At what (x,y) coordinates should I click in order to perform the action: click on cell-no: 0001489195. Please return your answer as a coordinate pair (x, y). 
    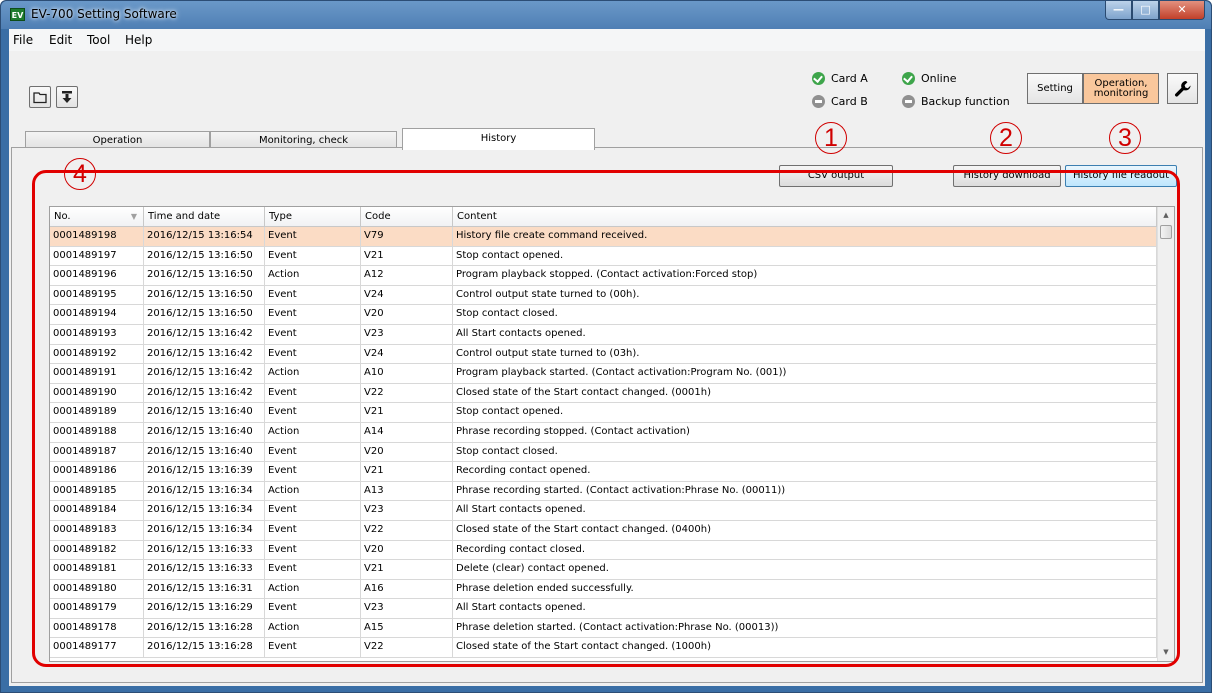
    Looking at the image, I should click on (97, 295).